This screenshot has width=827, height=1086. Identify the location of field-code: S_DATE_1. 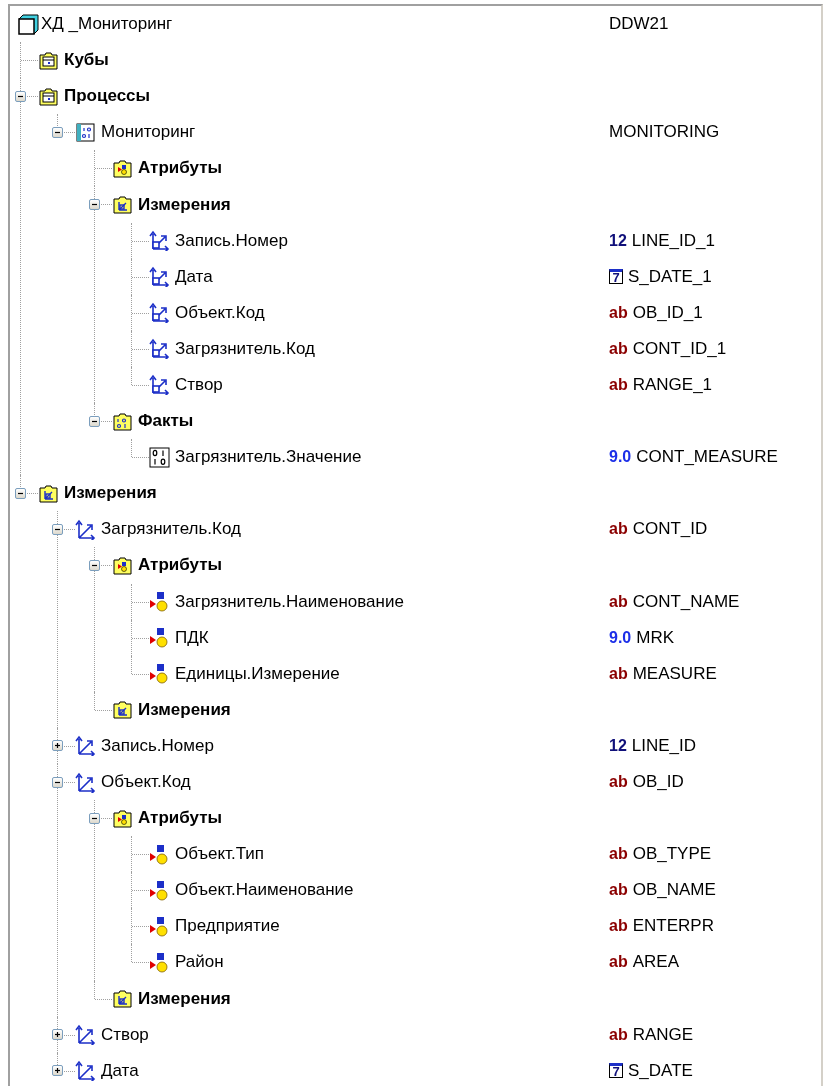
(670, 276).